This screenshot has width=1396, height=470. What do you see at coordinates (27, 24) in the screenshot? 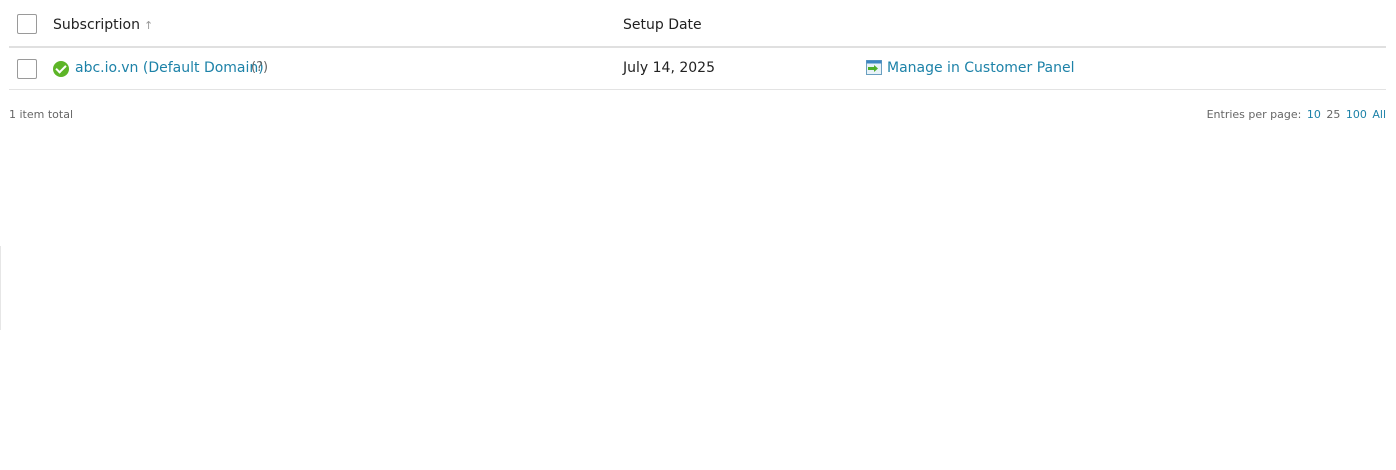
I see `select-all-checkbox` at bounding box center [27, 24].